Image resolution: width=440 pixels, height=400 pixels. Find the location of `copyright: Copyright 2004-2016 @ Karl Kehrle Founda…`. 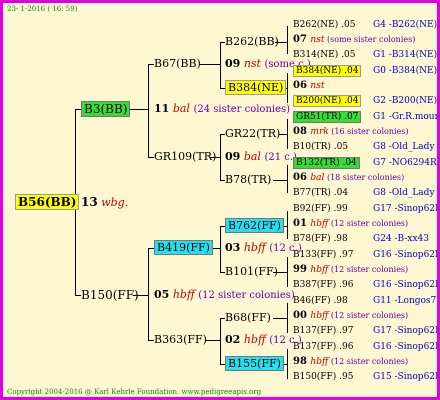

copyright: Copyright 2004-2016 @ Karl Kehrle Founda… is located at coordinates (134, 392).